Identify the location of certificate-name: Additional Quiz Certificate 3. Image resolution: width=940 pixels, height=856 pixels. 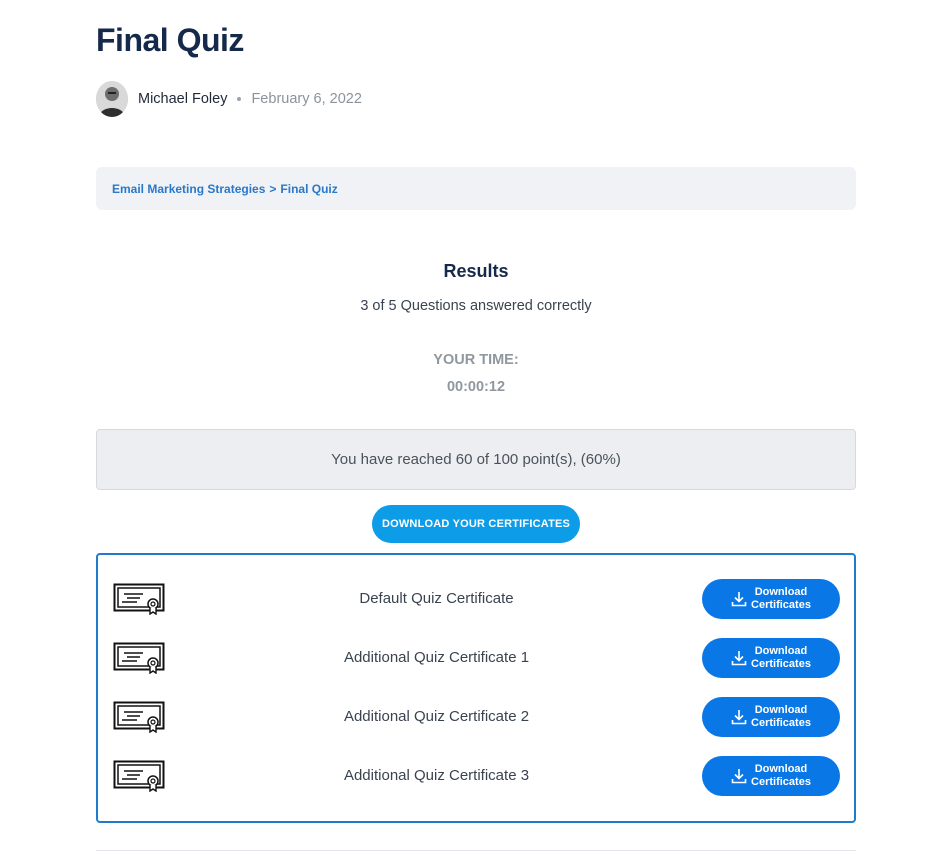
(436, 775).